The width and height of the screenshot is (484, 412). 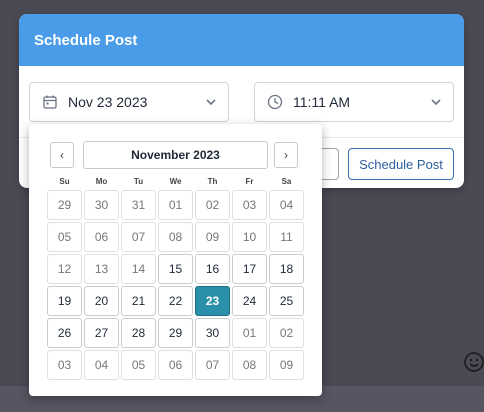 I want to click on calendar-week: 03 04 05 06 07 08 09, so click(x=176, y=365).